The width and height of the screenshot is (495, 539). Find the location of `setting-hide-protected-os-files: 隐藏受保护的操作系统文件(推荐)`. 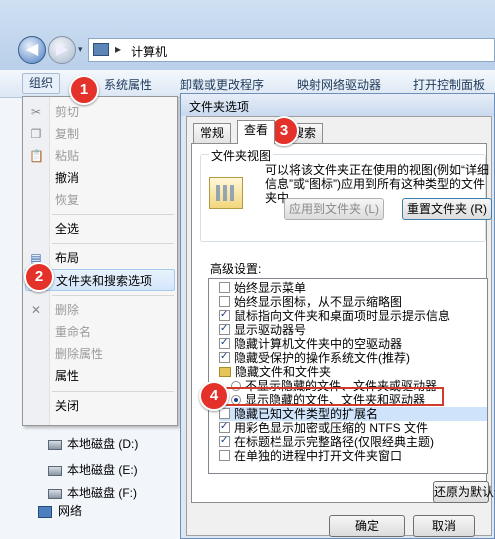

setting-hide-protected-os-files: 隐藏受保护的操作系统文件(推荐) is located at coordinates (314, 357).